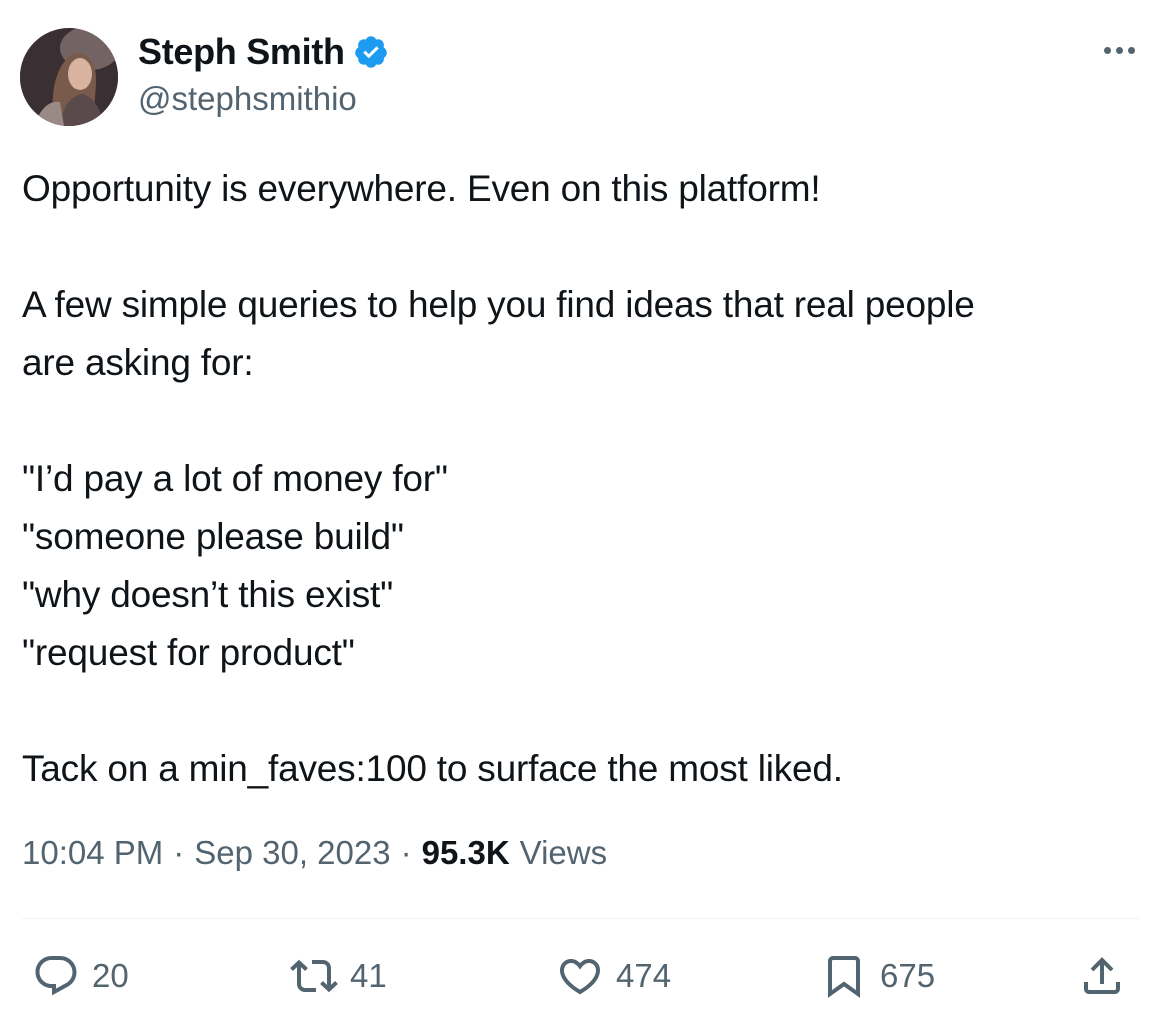 This screenshot has height=1020, width=1160. I want to click on like-icon, so click(580, 976).